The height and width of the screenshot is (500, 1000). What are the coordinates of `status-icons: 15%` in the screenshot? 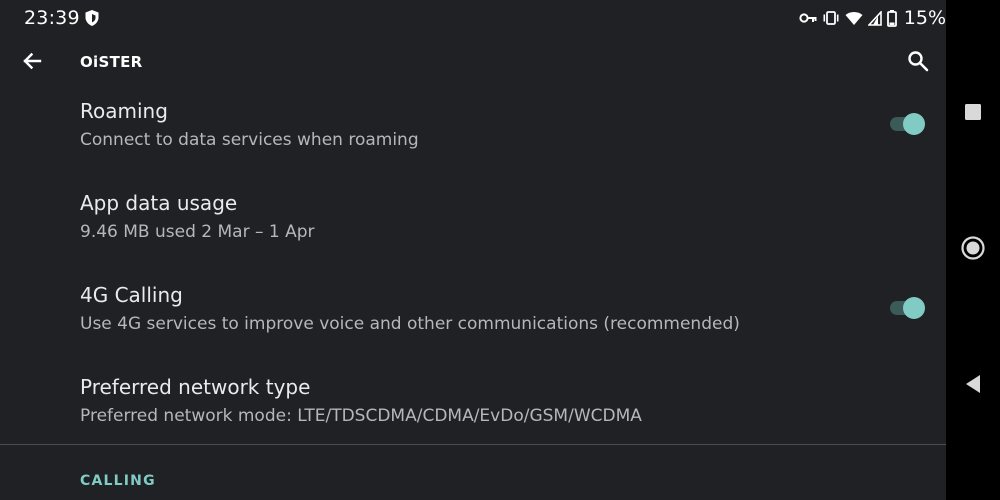 It's located at (872, 18).